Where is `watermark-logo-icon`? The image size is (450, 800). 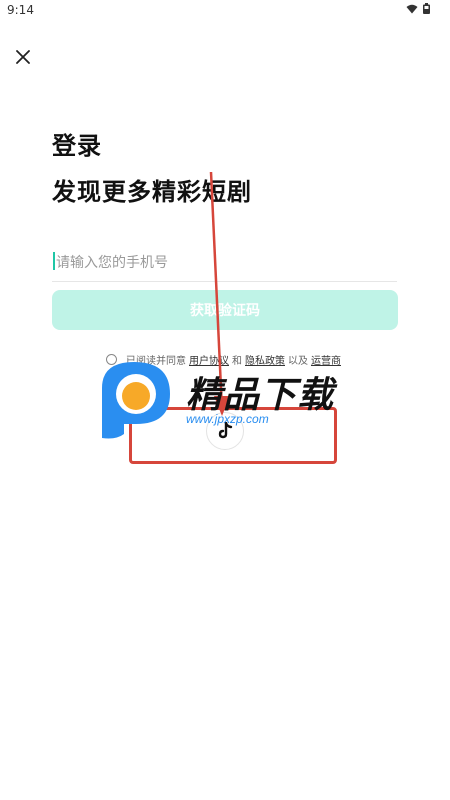
watermark-logo-icon is located at coordinates (136, 400).